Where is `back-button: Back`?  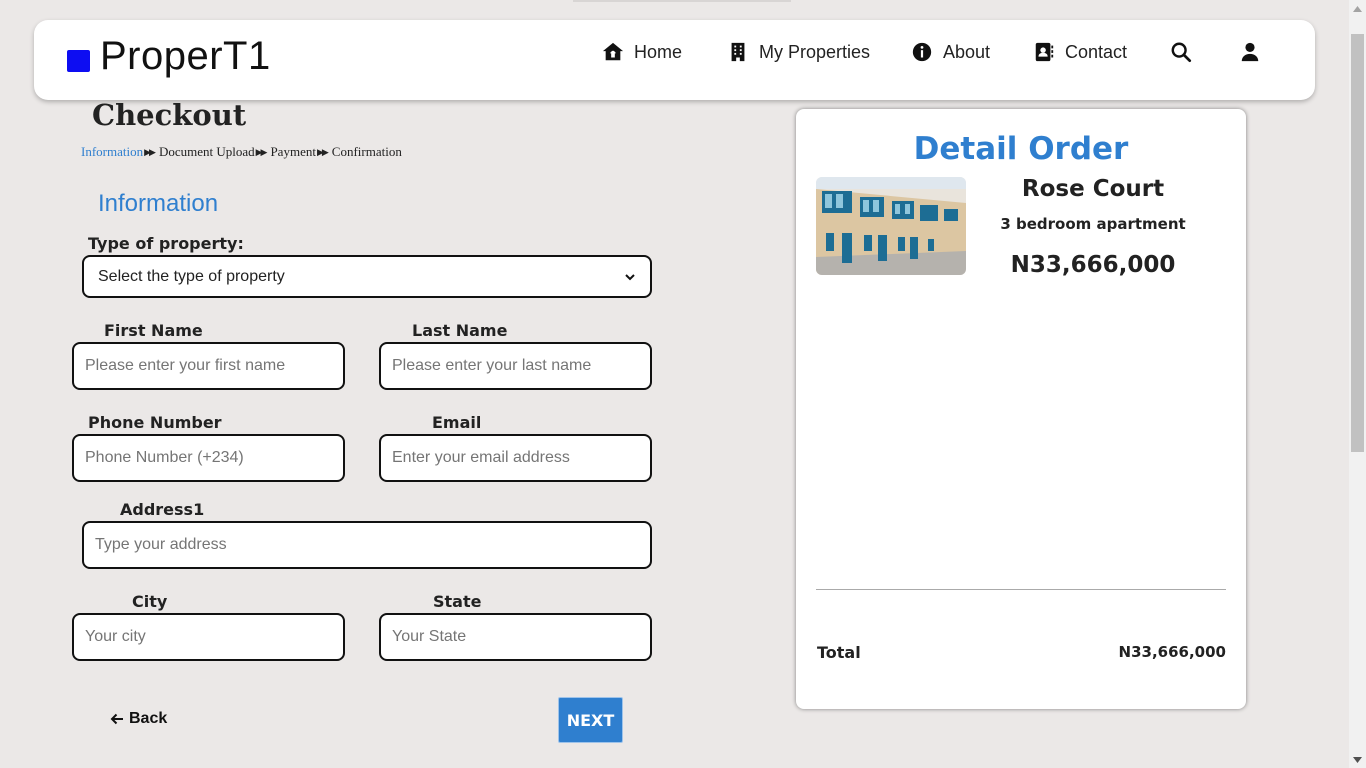 back-button: Back is located at coordinates (138, 719).